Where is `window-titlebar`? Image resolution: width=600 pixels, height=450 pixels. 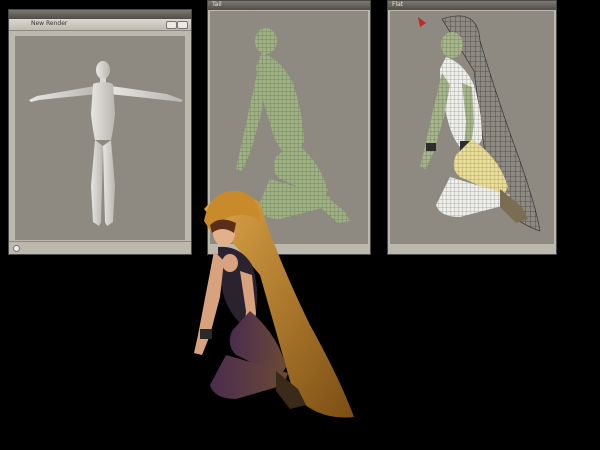
window-titlebar is located at coordinates (100, 18).